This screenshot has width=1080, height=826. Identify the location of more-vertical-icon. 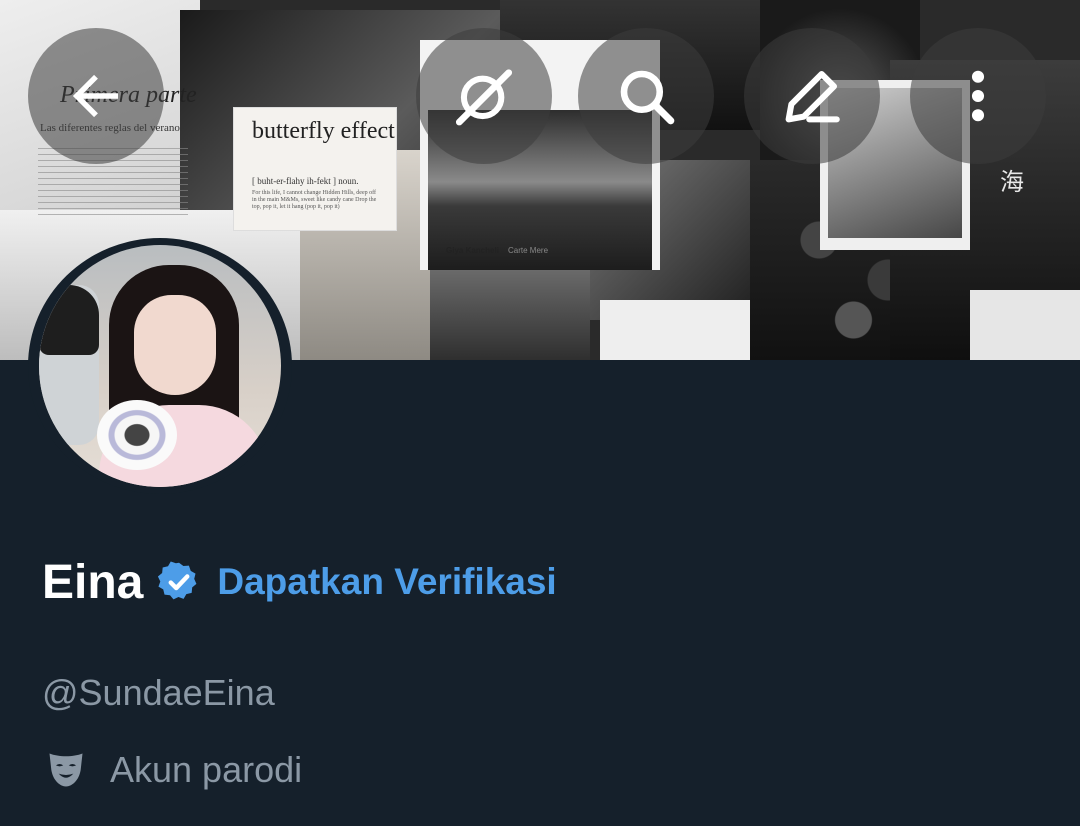
(978, 96).